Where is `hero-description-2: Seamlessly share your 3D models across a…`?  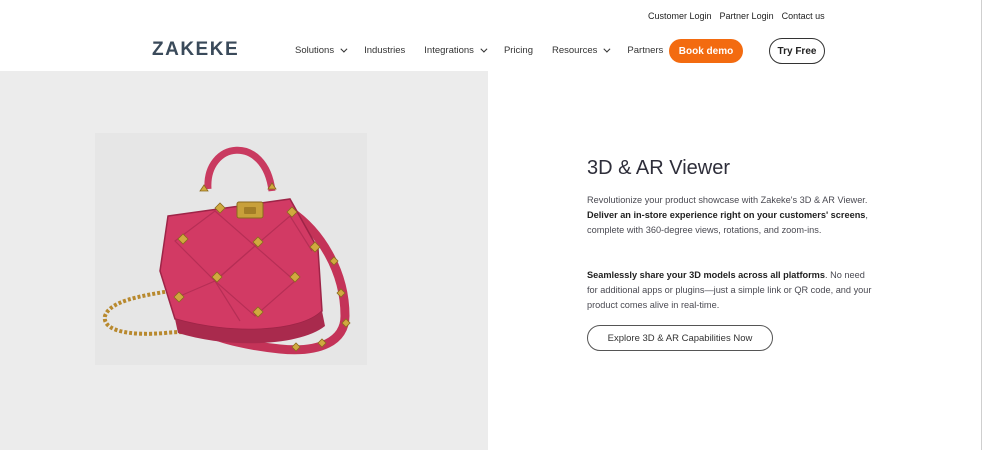 hero-description-2: Seamlessly share your 3D models across a… is located at coordinates (732, 290).